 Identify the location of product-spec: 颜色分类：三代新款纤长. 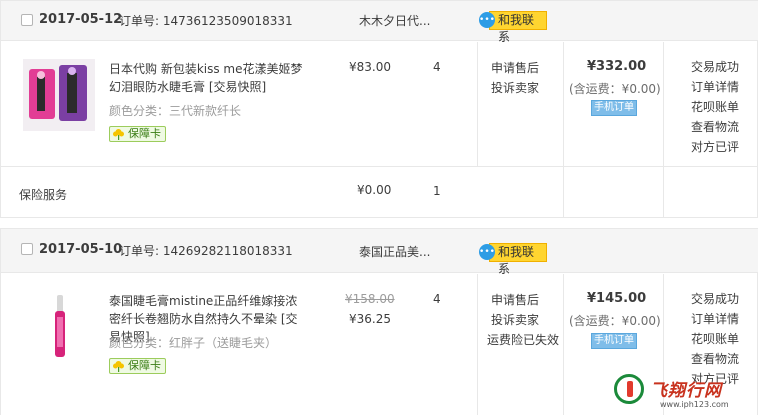
(175, 111).